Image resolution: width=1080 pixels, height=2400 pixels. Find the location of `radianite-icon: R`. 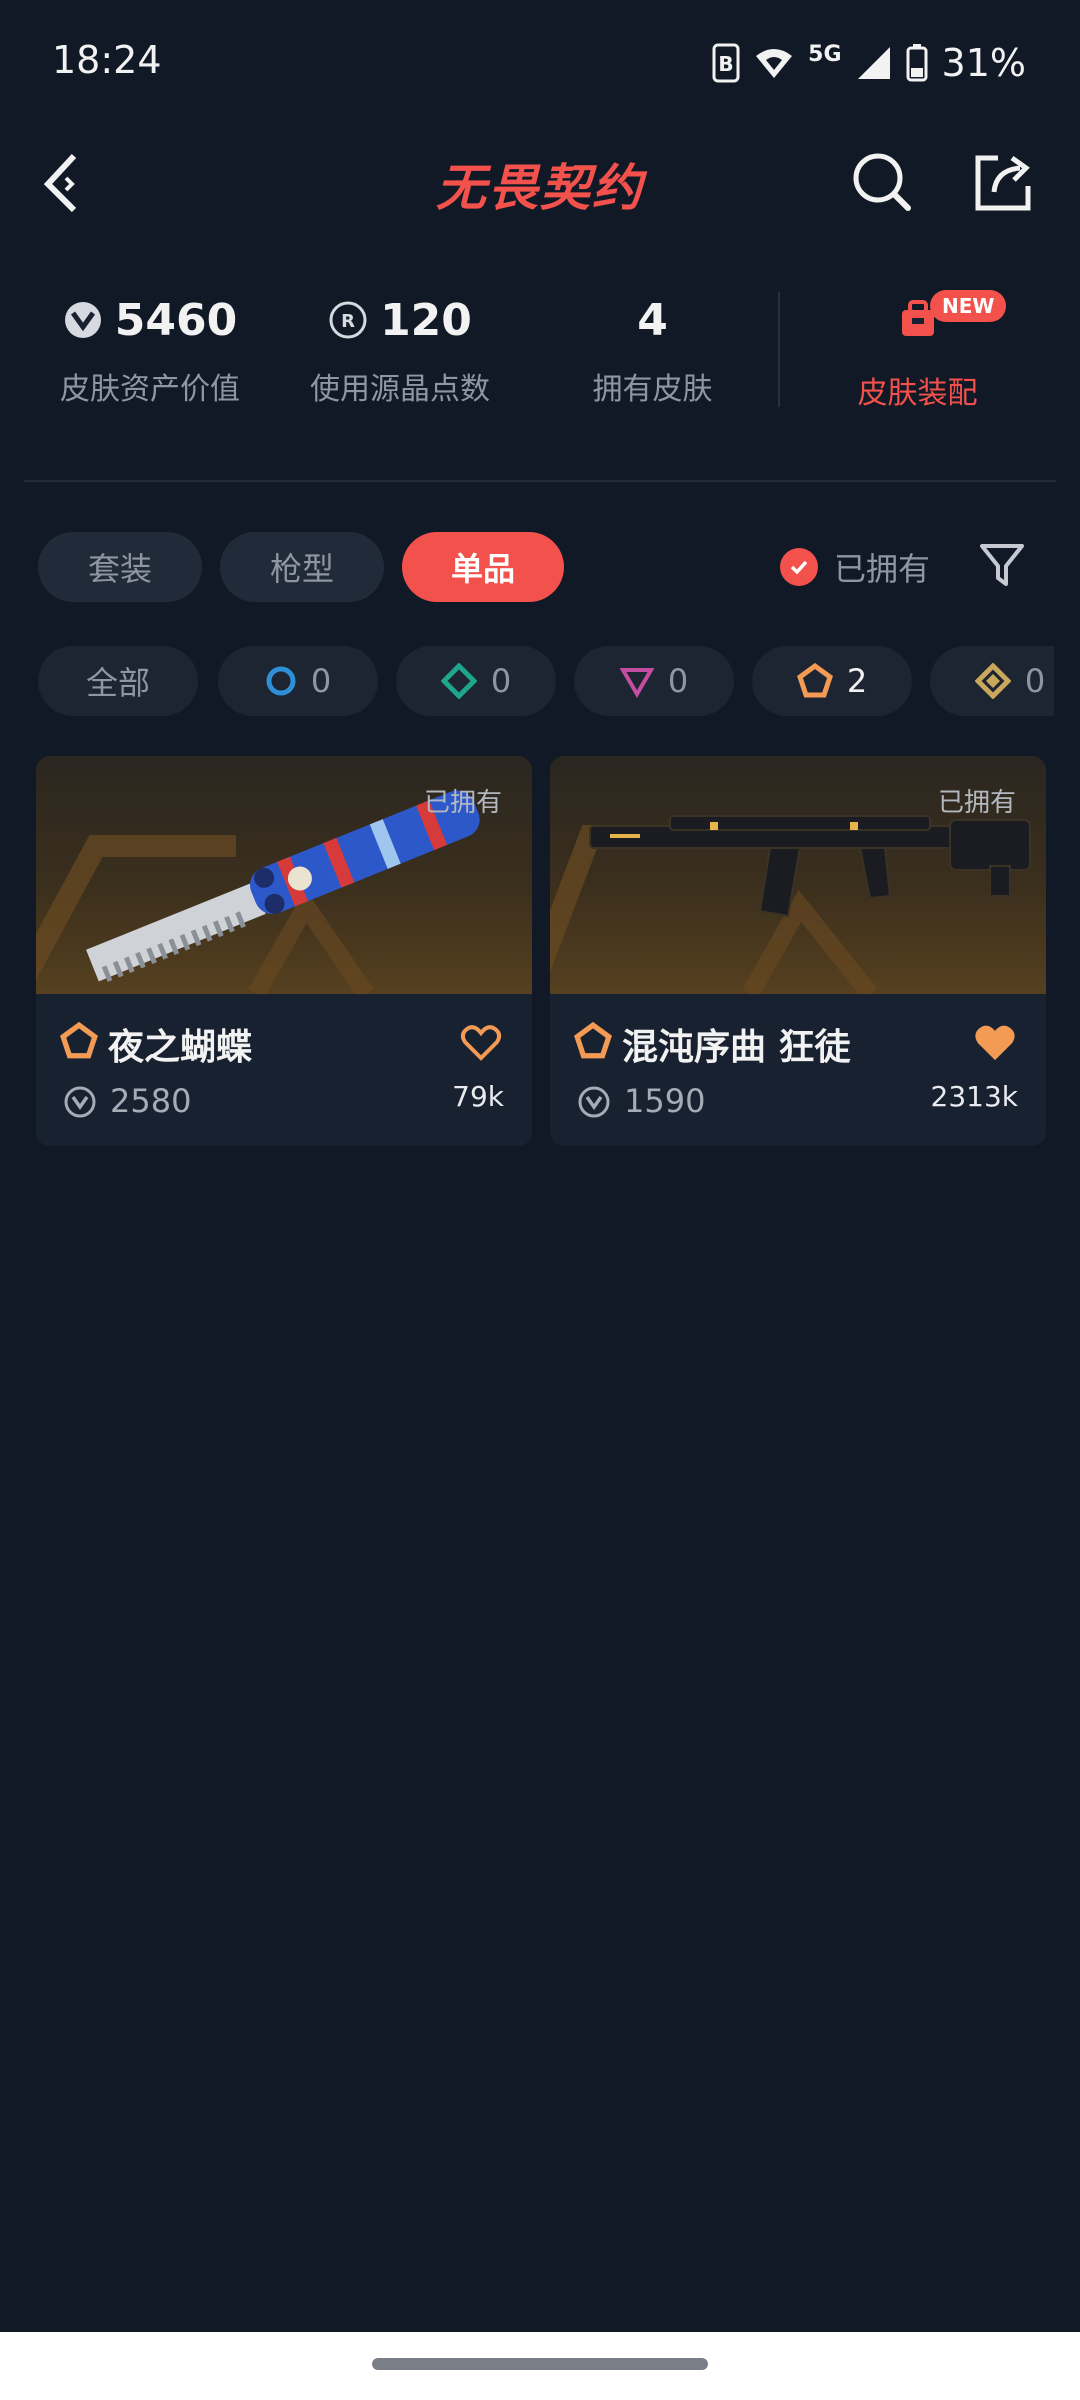

radianite-icon: R is located at coordinates (348, 320).